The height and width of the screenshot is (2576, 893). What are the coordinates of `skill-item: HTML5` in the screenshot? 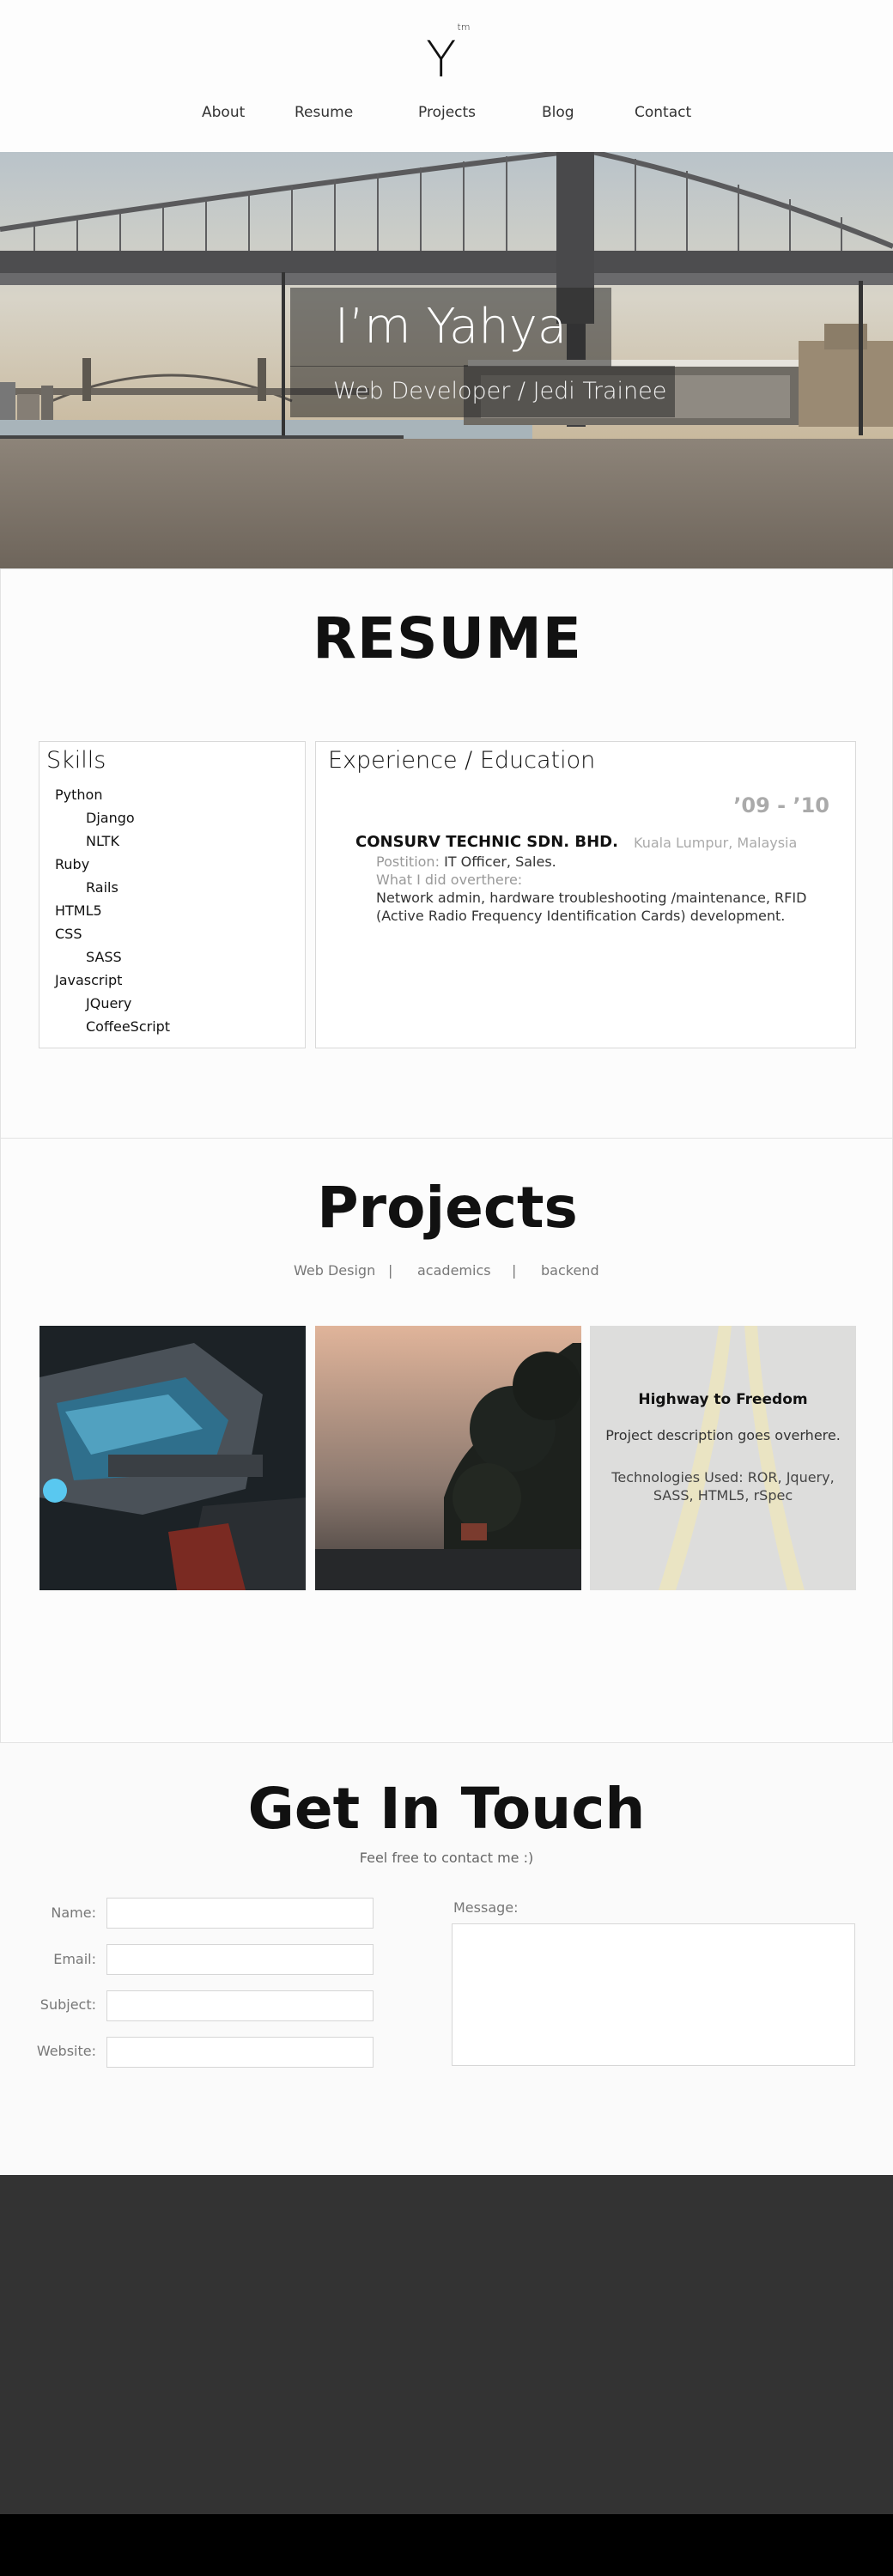 It's located at (112, 910).